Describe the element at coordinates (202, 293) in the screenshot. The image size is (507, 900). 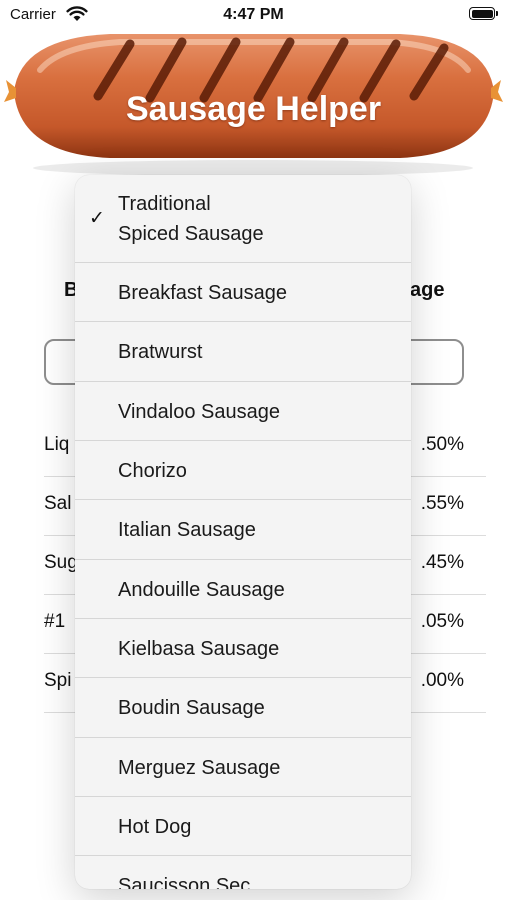
I see `menu-item-label: Breakfast Sausage` at that location.